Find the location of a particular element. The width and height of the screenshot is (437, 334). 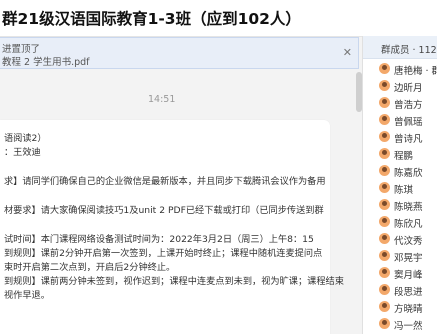

member-item: 冯一然 is located at coordinates (400, 324).